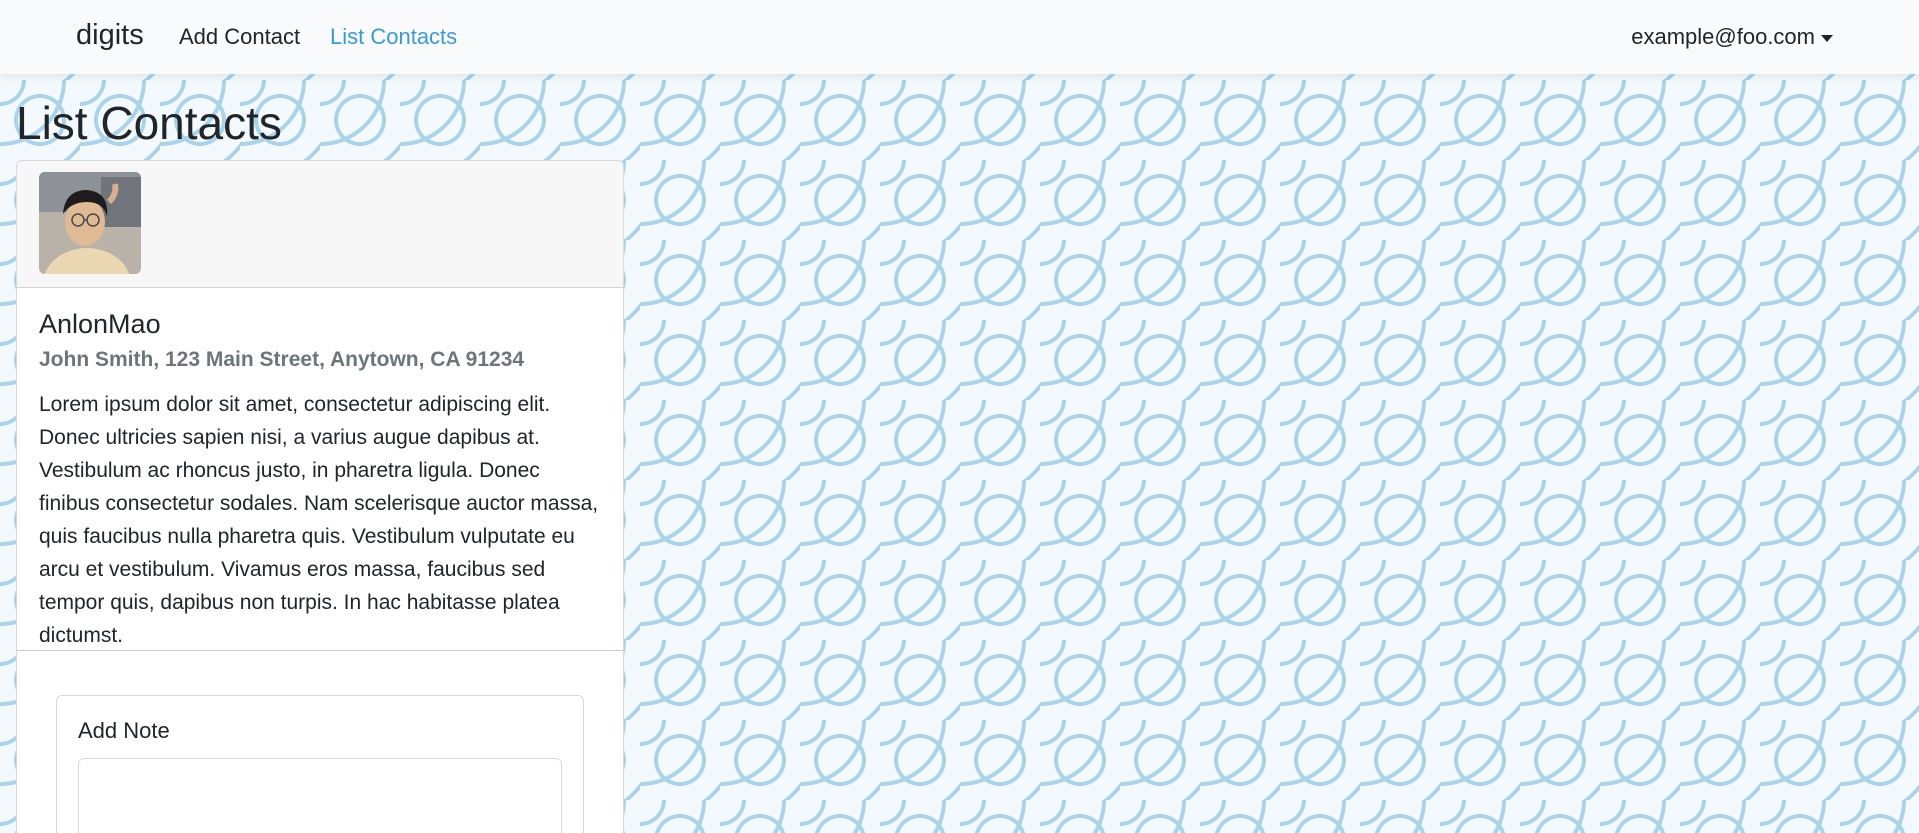  Describe the element at coordinates (124, 730) in the screenshot. I see `add-note-label: Add Note` at that location.